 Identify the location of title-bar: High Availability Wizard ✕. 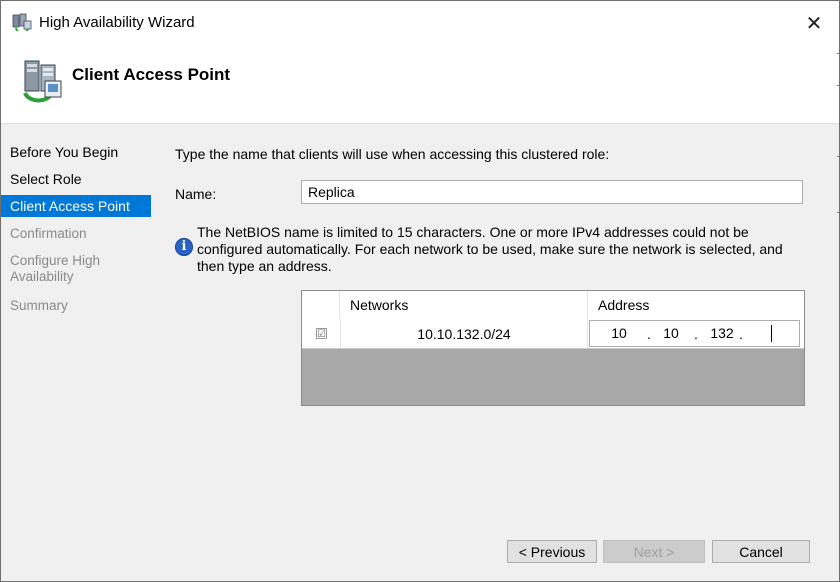
(420, 22).